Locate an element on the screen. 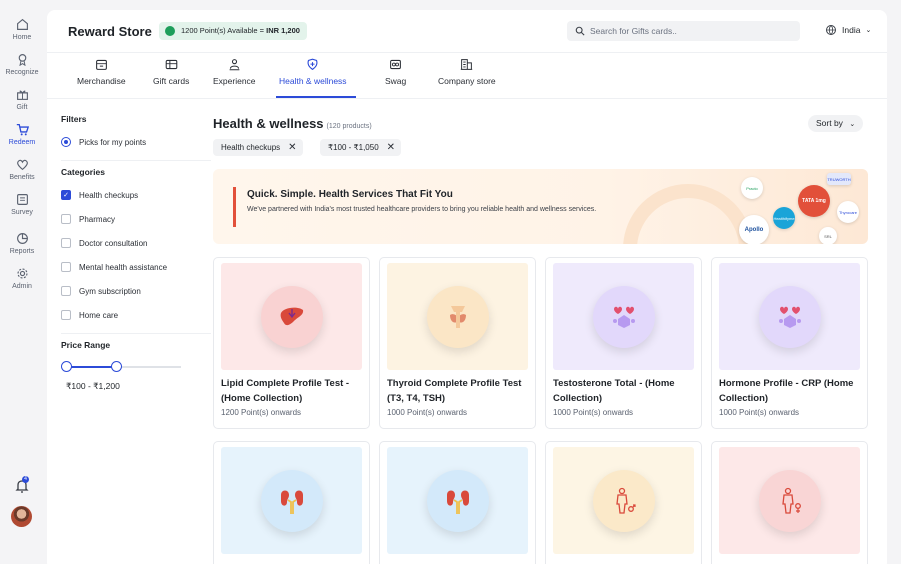 The width and height of the screenshot is (901, 564). building-icon is located at coordinates (467, 64).